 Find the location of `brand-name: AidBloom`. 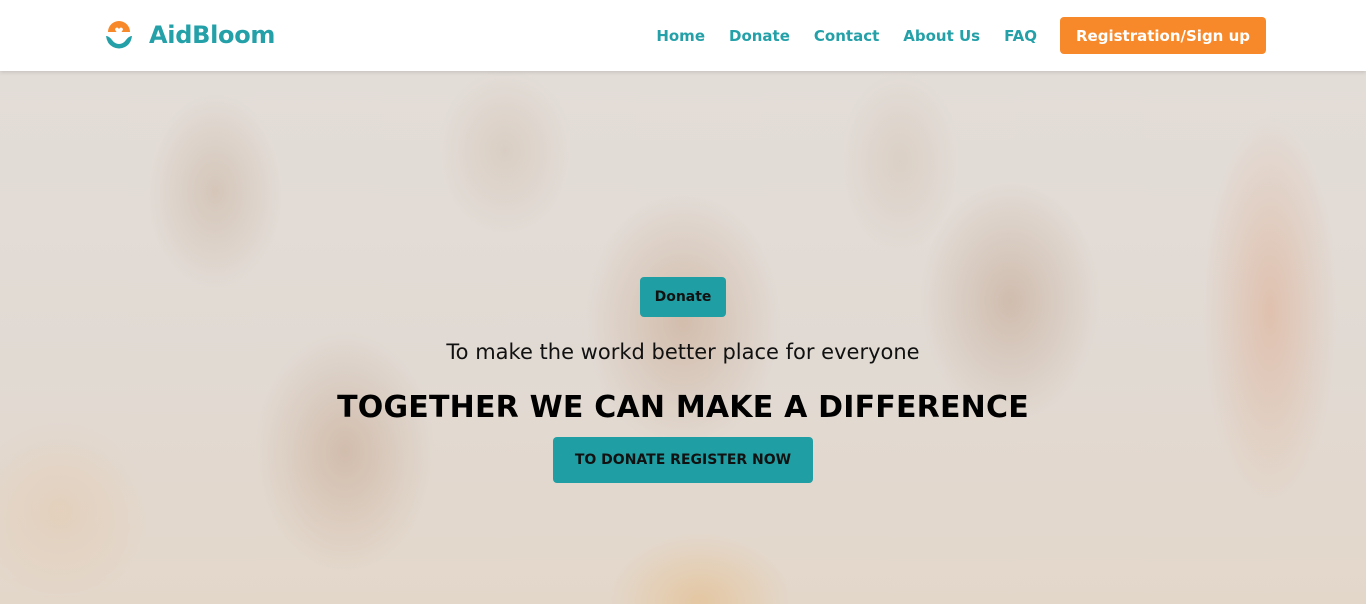

brand-name: AidBloom is located at coordinates (212, 35).